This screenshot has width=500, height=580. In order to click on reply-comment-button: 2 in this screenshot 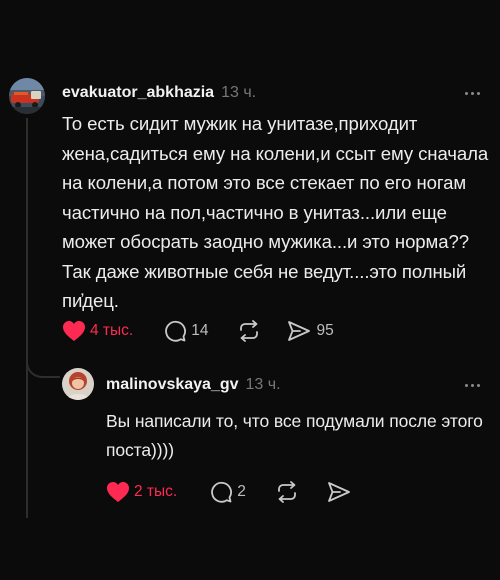, I will do `click(227, 492)`.